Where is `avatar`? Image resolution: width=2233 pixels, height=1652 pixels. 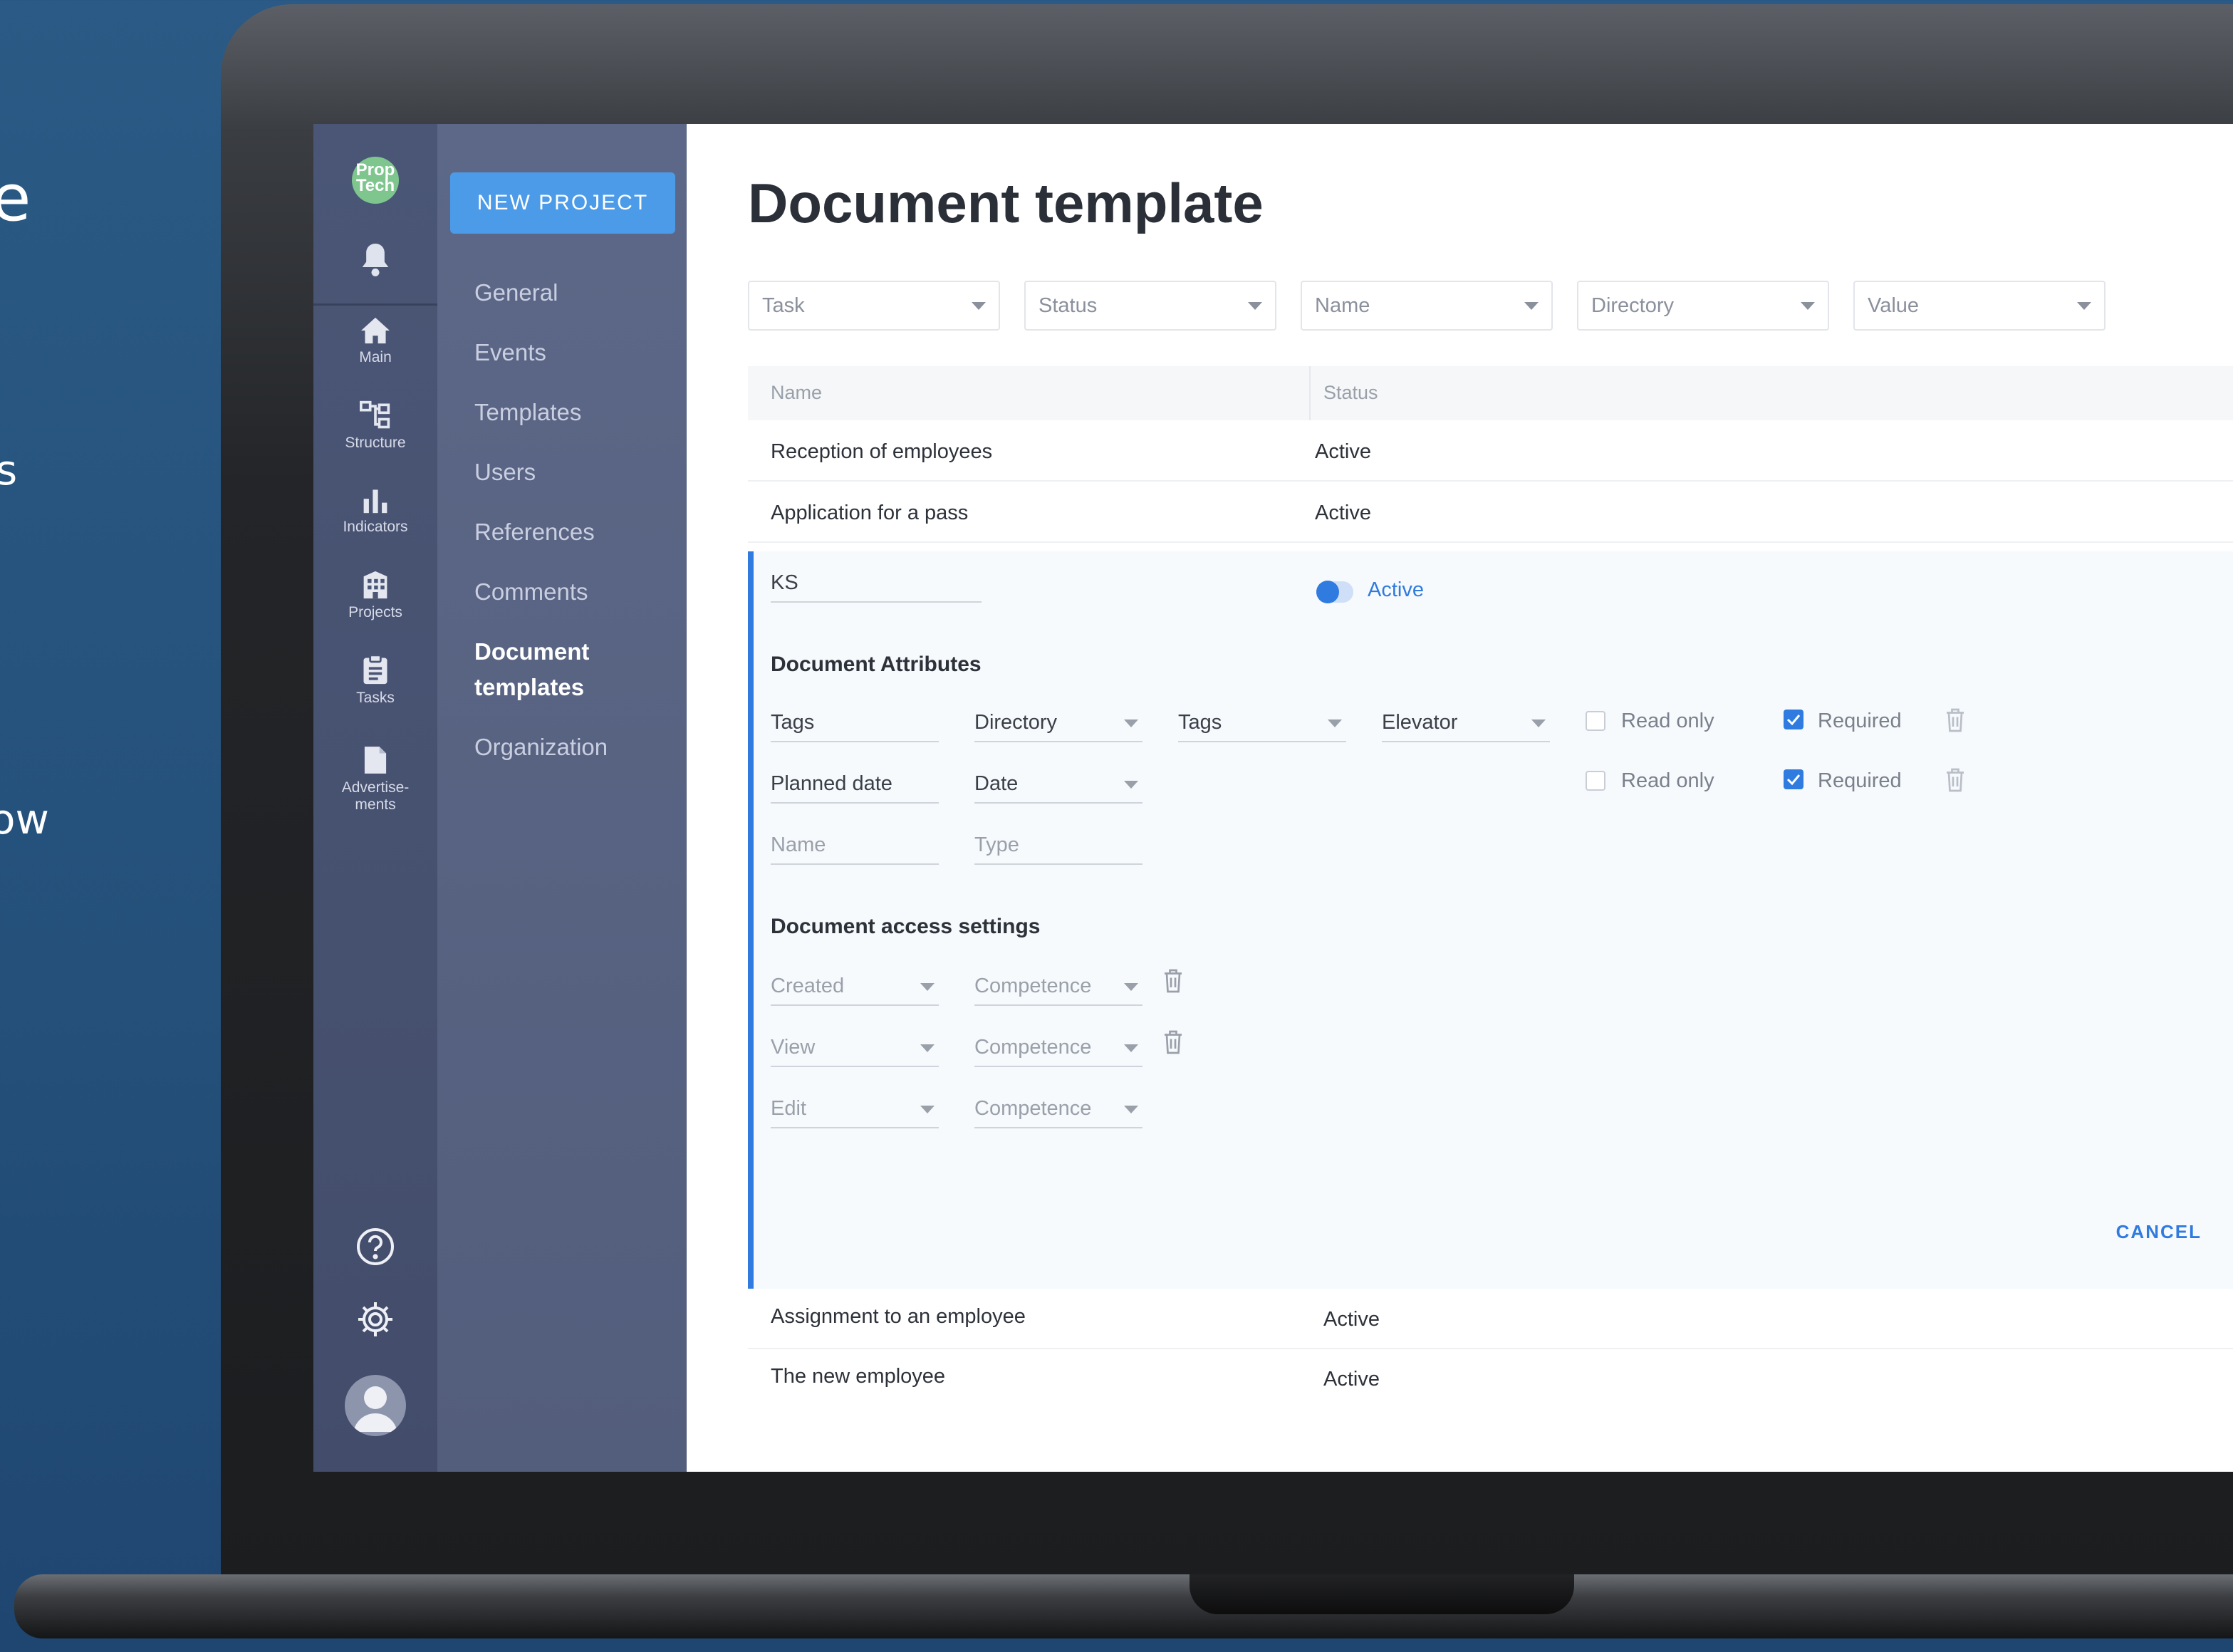
avatar is located at coordinates (375, 1405).